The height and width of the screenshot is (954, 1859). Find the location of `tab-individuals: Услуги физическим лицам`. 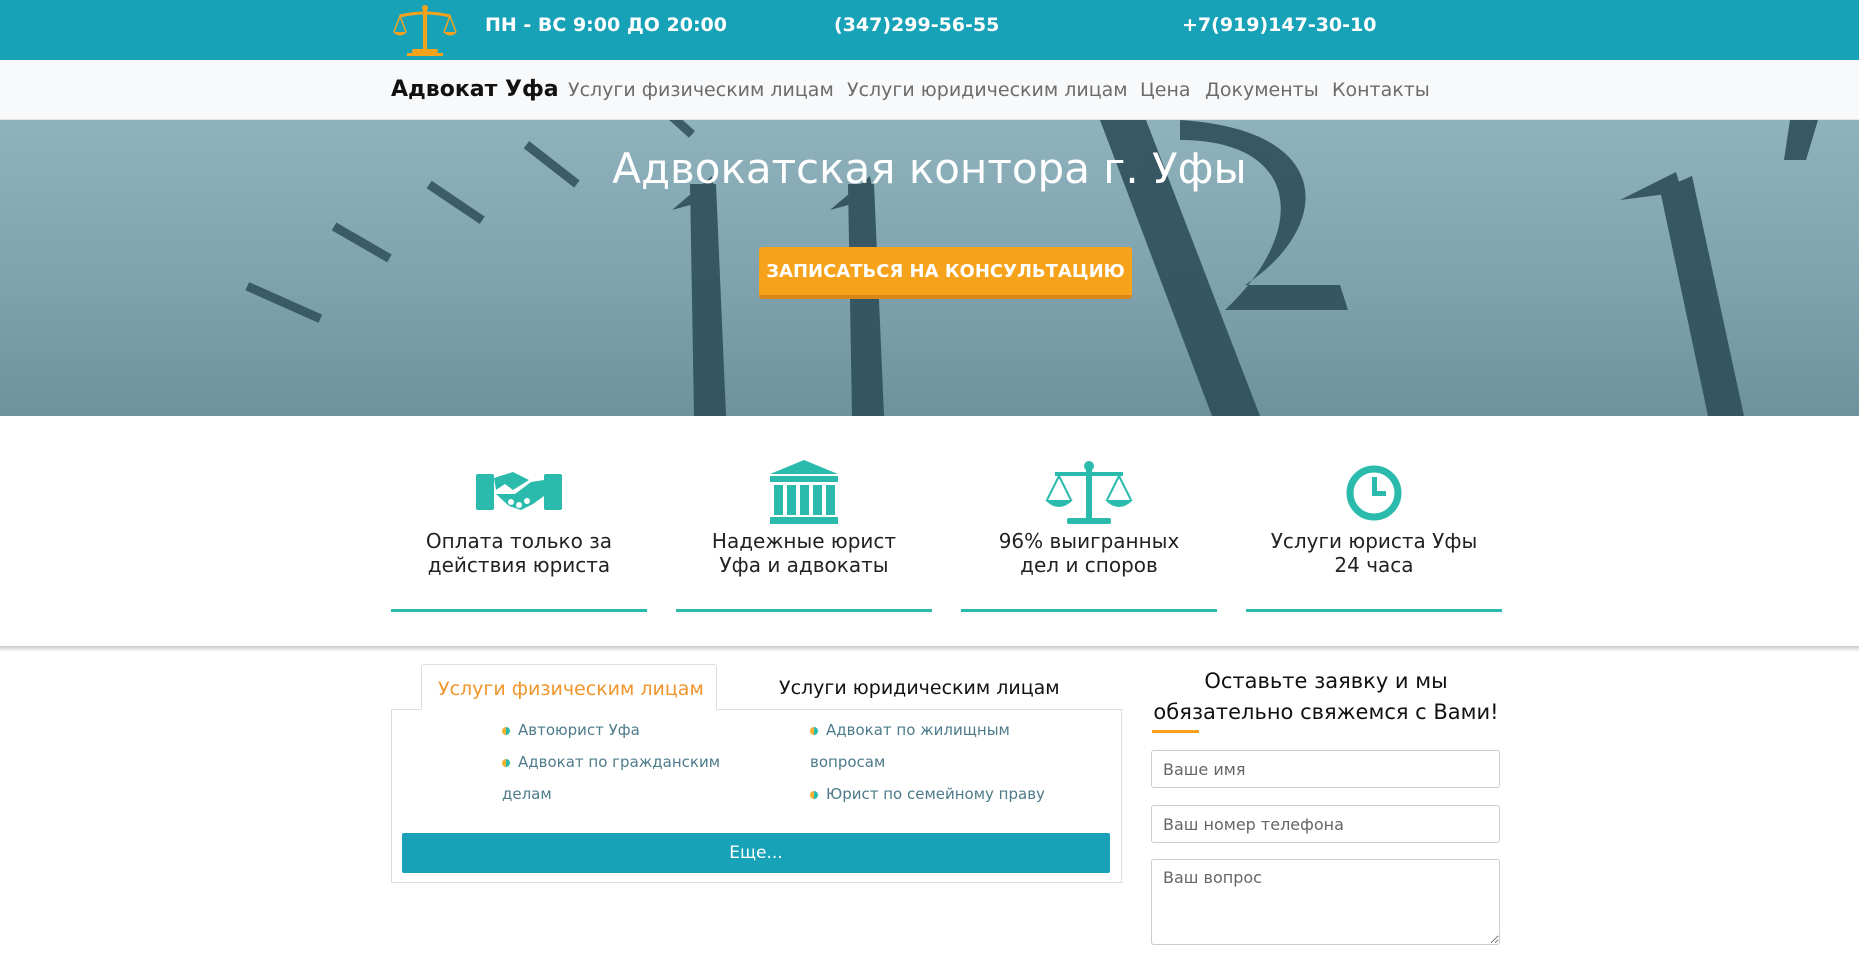

tab-individuals: Услуги физическим лицам is located at coordinates (569, 687).